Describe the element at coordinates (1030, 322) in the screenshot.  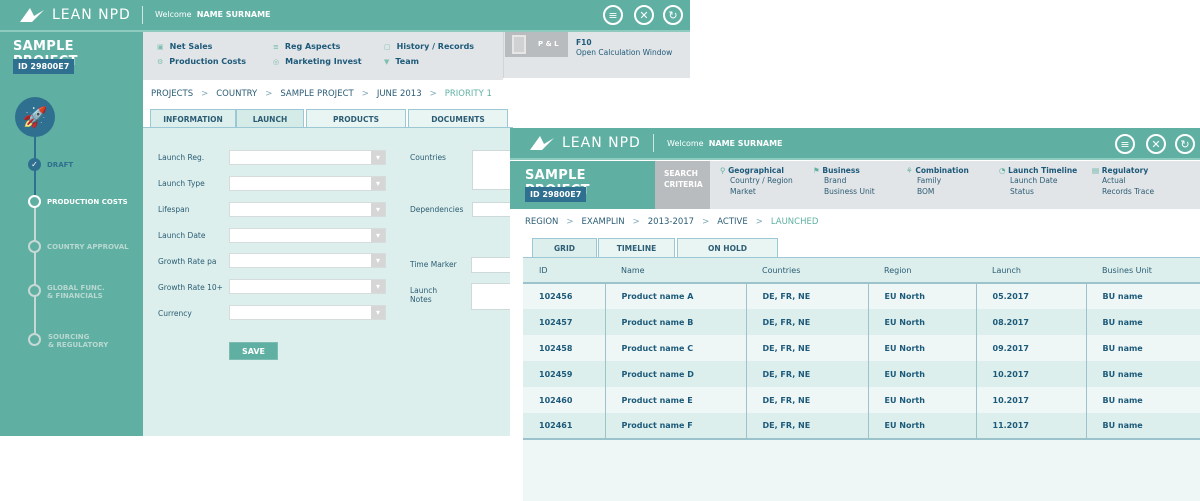
I see `cell-launch: 08.2017` at that location.